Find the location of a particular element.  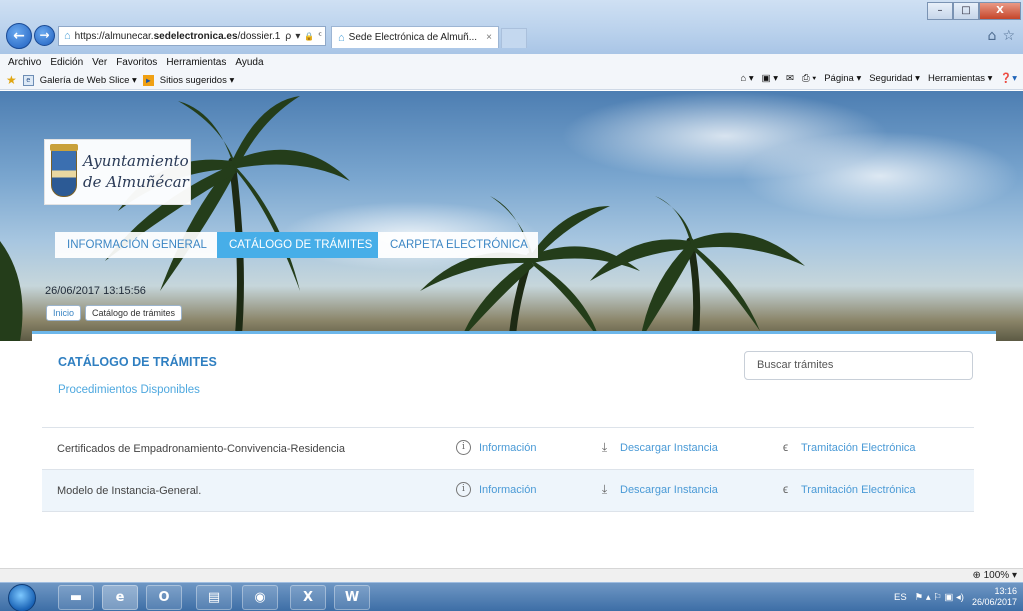

coat-of-arms-icon is located at coordinates (64, 170).